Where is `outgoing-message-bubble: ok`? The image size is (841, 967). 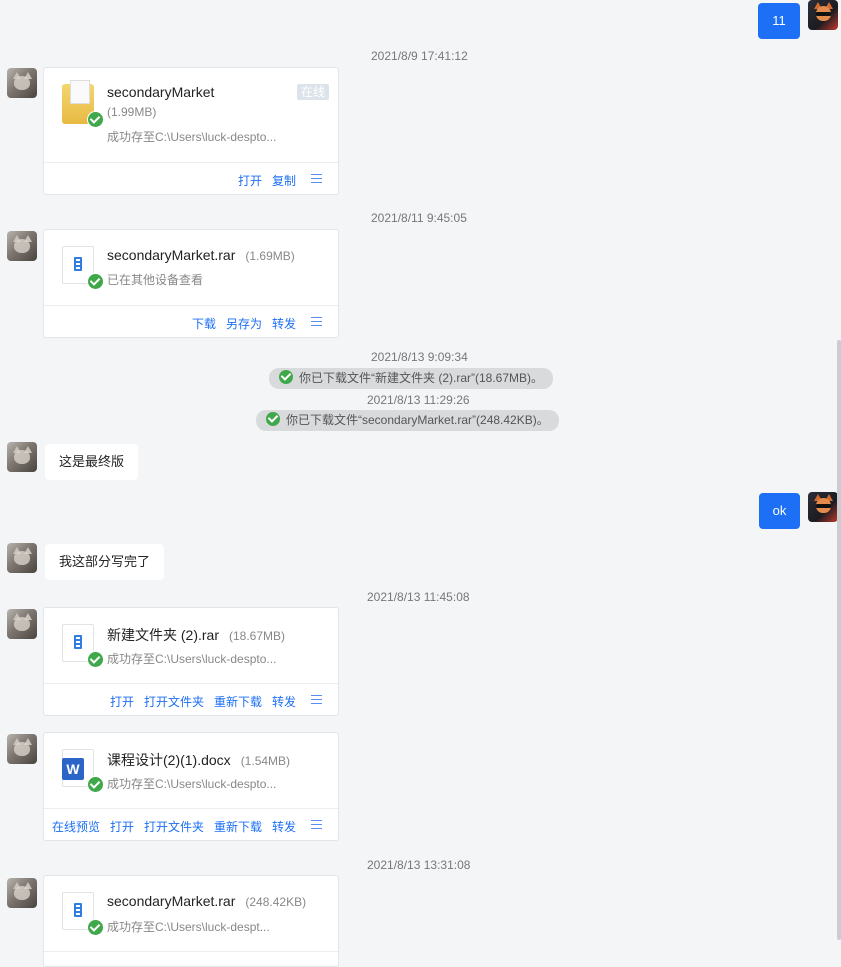
outgoing-message-bubble: ok is located at coordinates (779, 511).